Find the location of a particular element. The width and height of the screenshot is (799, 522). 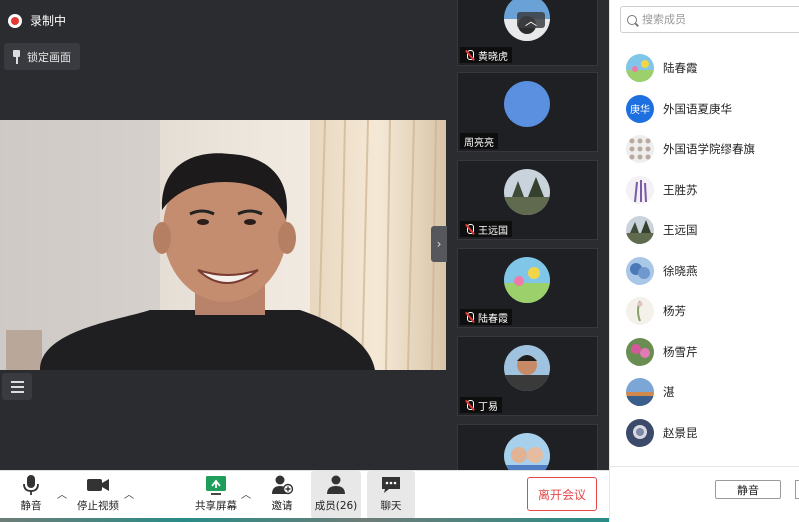

participant-name: 陆春霞 is located at coordinates (493, 319).